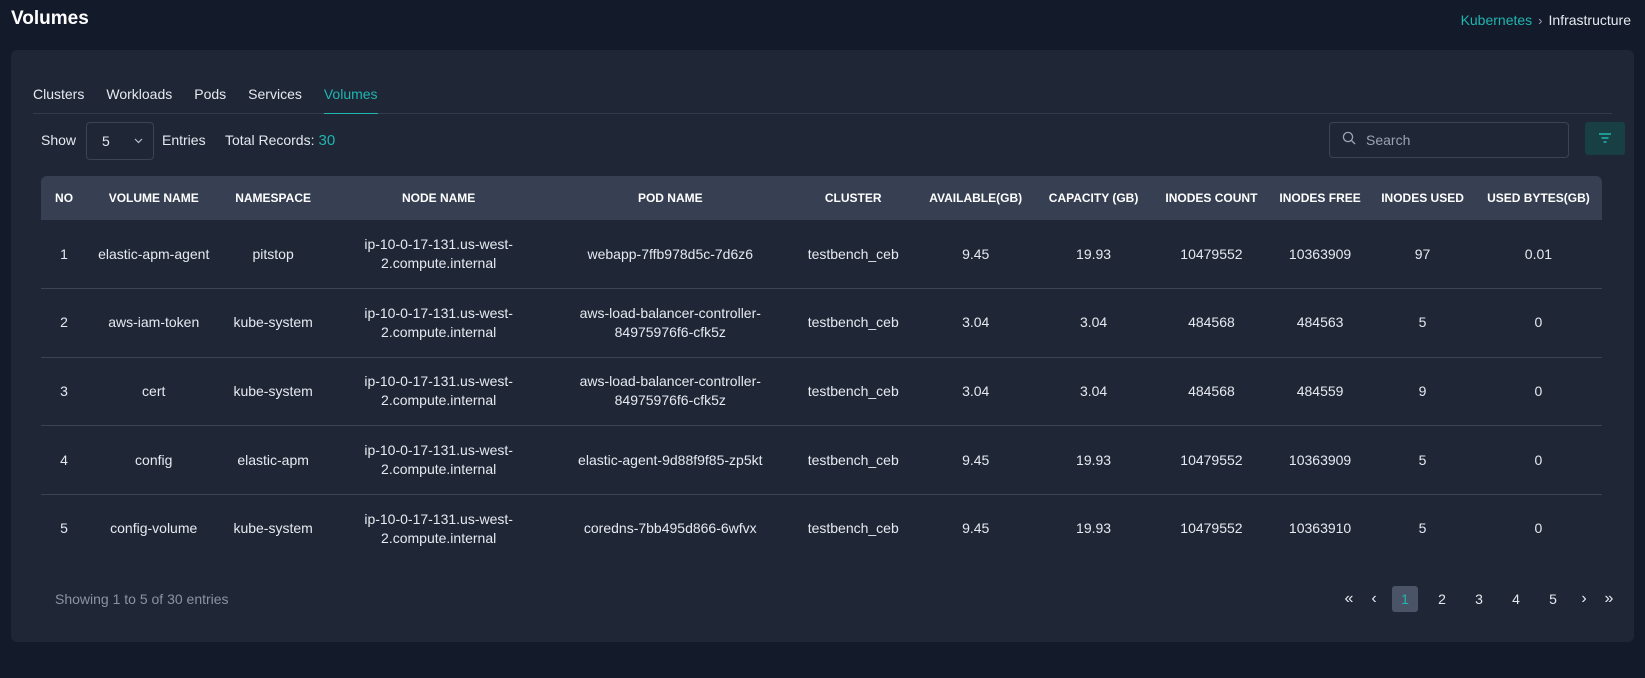 Image resolution: width=1645 pixels, height=678 pixels. What do you see at coordinates (1320, 392) in the screenshot?
I see `cell-inodes-free: 484559` at bounding box center [1320, 392].